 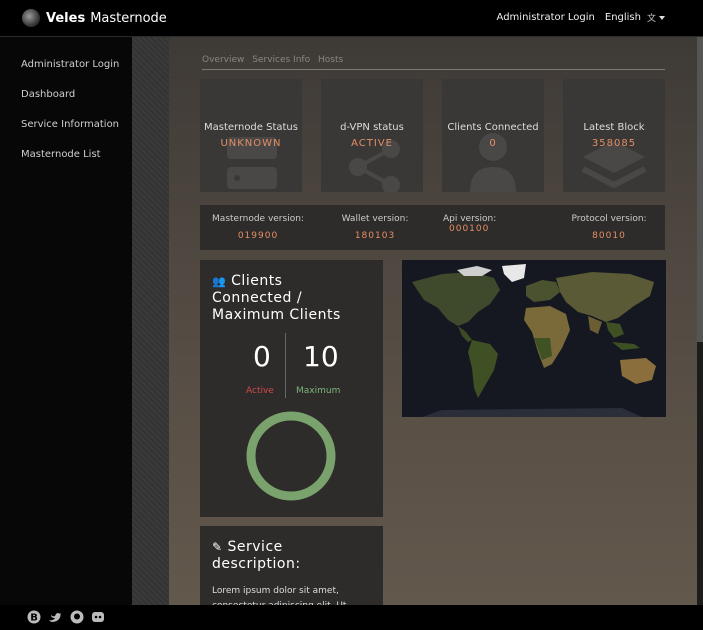 What do you see at coordinates (276, 315) in the screenshot?
I see `clients-title-line3: Maximum Clients` at bounding box center [276, 315].